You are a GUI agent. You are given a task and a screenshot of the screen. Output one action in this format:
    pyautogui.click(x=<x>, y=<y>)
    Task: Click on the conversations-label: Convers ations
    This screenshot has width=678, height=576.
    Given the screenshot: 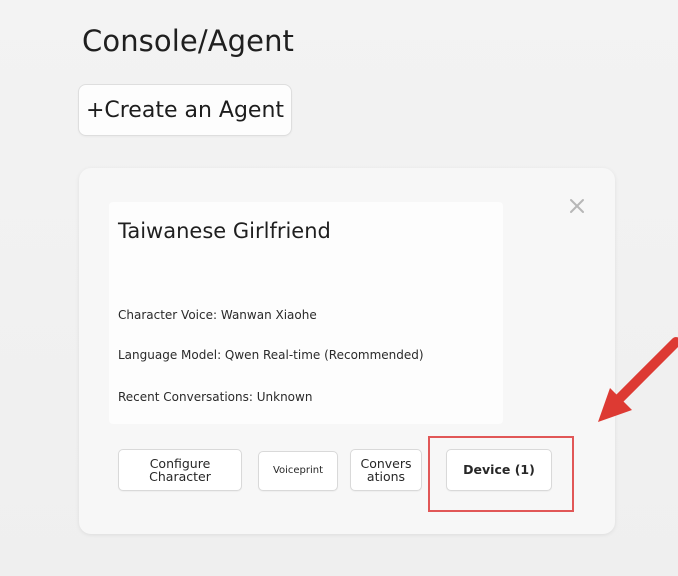 What is the action you would take?
    pyautogui.click(x=386, y=469)
    